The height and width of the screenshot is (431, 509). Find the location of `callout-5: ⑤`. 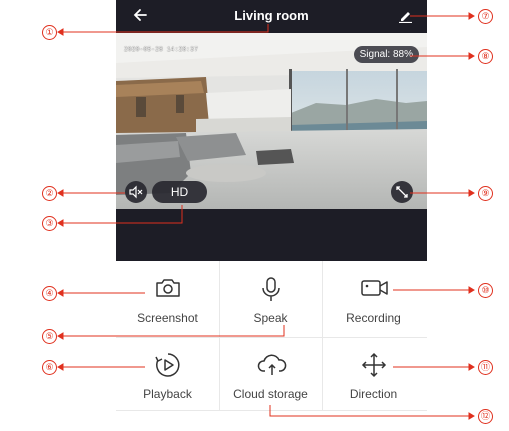

callout-5: ⑤ is located at coordinates (49, 336).